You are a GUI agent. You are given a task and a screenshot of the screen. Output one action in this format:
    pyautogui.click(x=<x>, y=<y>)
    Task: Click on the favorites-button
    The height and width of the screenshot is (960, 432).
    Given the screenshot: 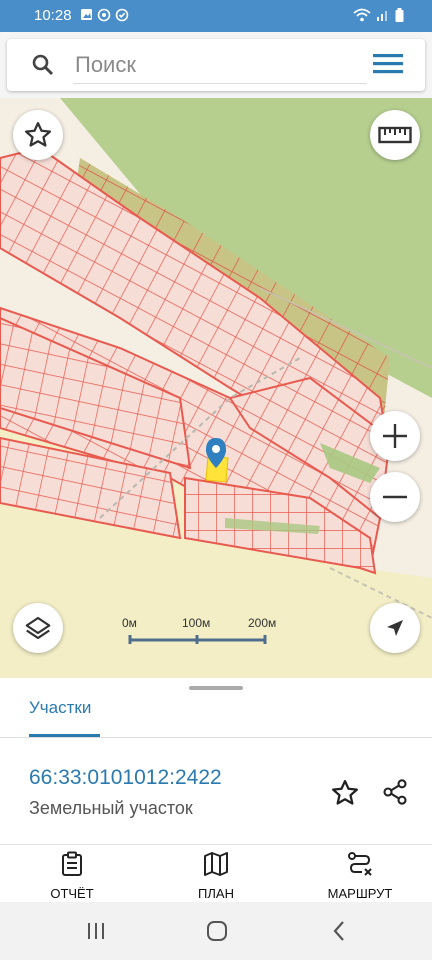 What is the action you would take?
    pyautogui.click(x=38, y=135)
    